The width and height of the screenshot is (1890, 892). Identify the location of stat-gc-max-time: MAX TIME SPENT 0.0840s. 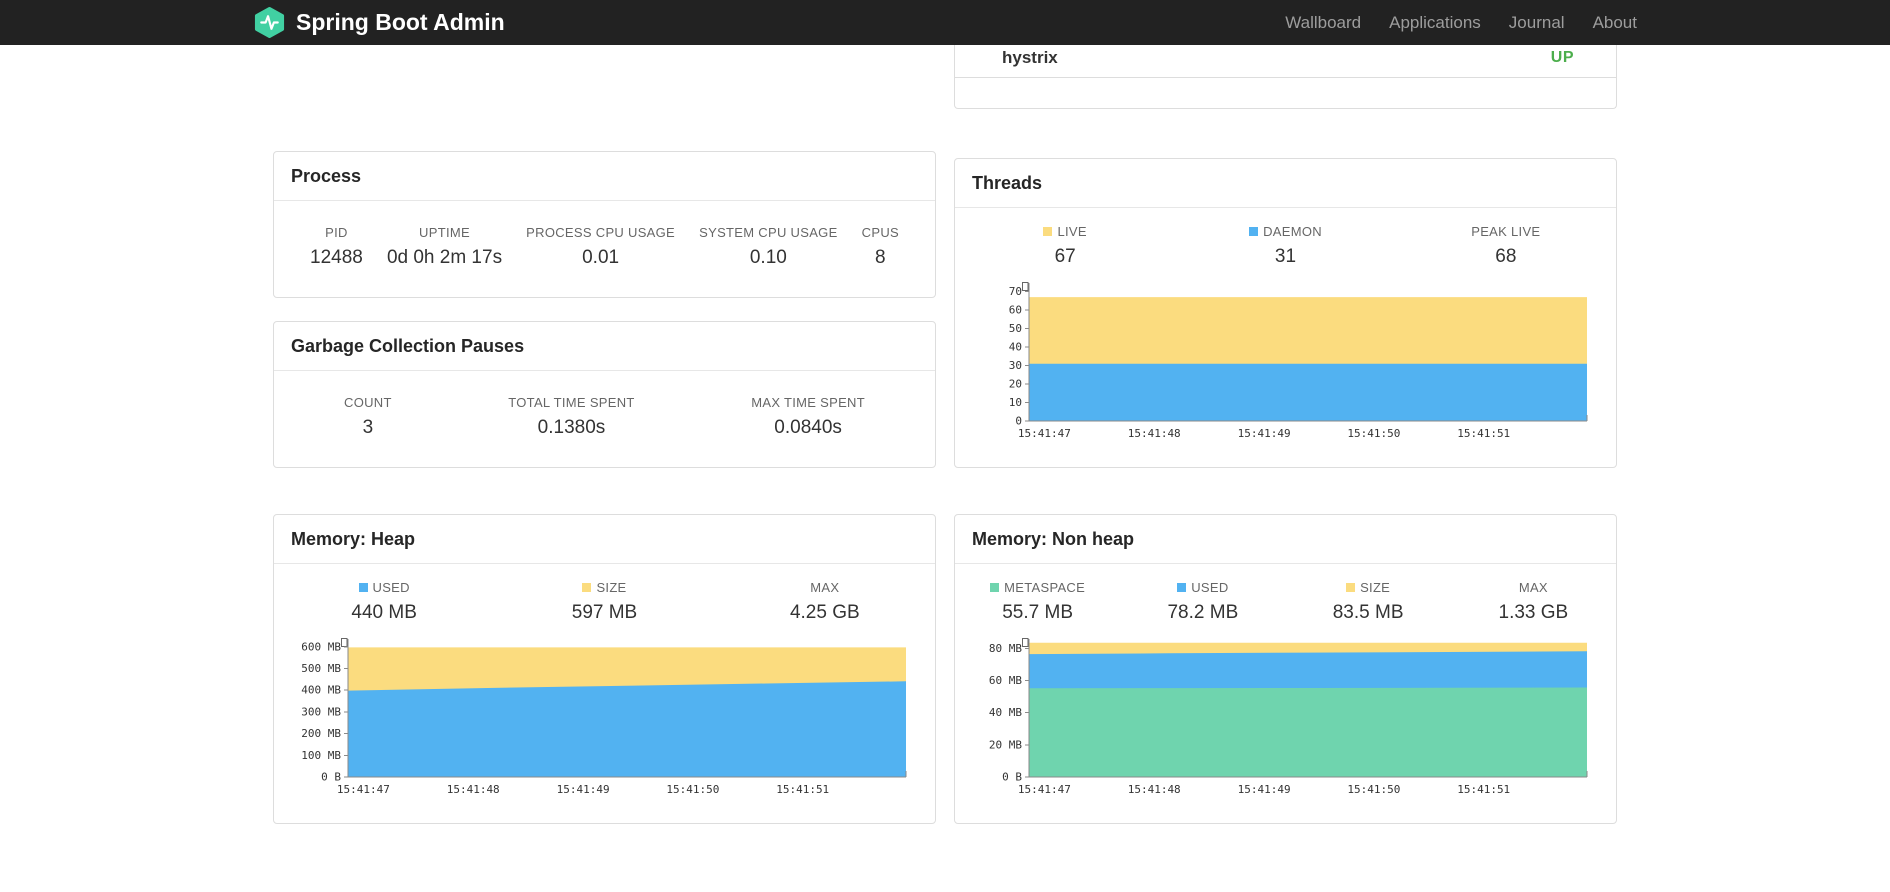
(808, 416).